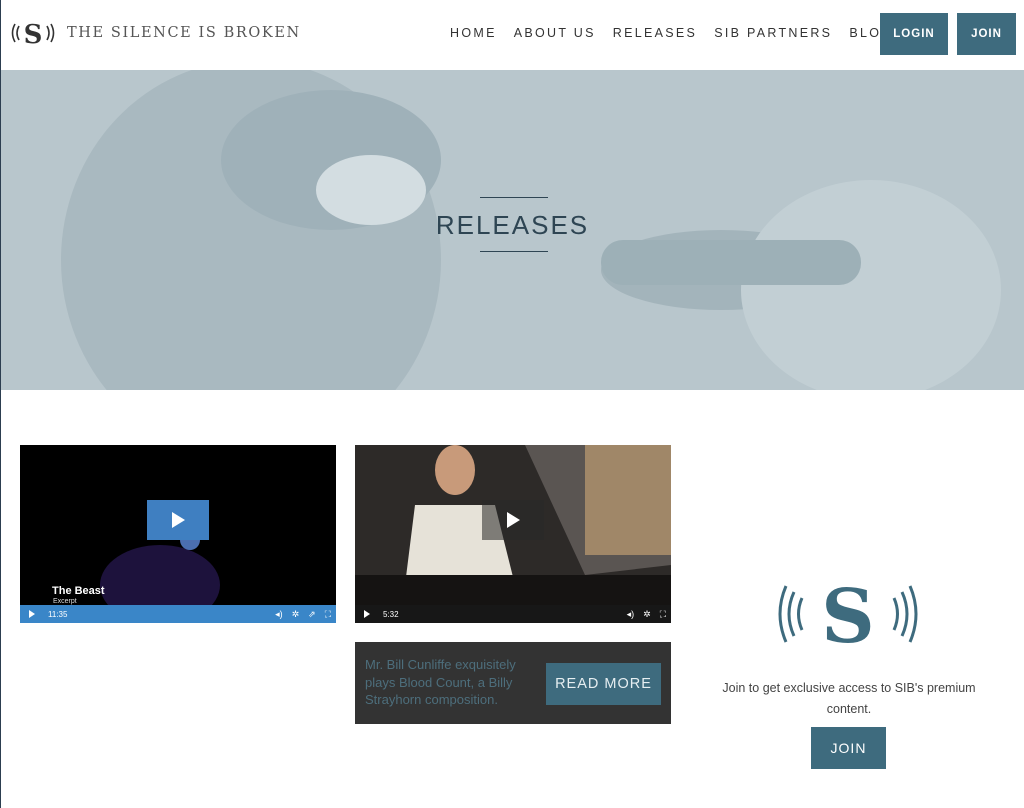 The height and width of the screenshot is (808, 1024). What do you see at coordinates (391, 614) in the screenshot?
I see `video-duration: 5:32` at bounding box center [391, 614].